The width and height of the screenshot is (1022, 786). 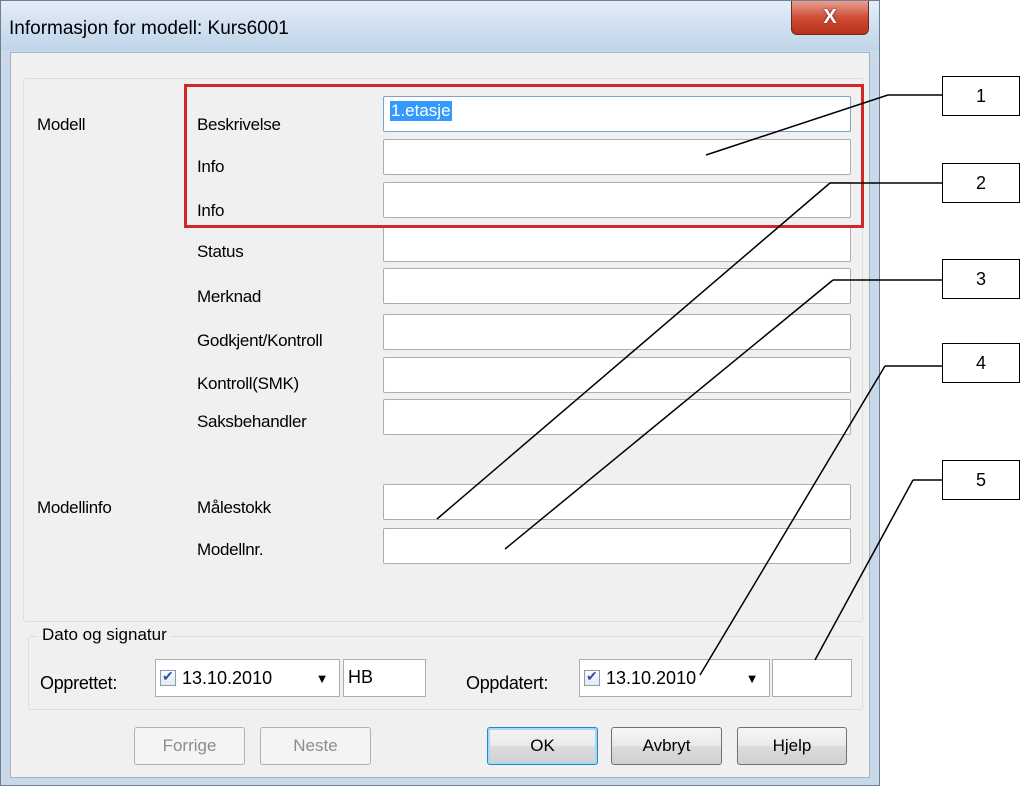 I want to click on oppdatert-date: 13.10.2010, so click(x=651, y=677).